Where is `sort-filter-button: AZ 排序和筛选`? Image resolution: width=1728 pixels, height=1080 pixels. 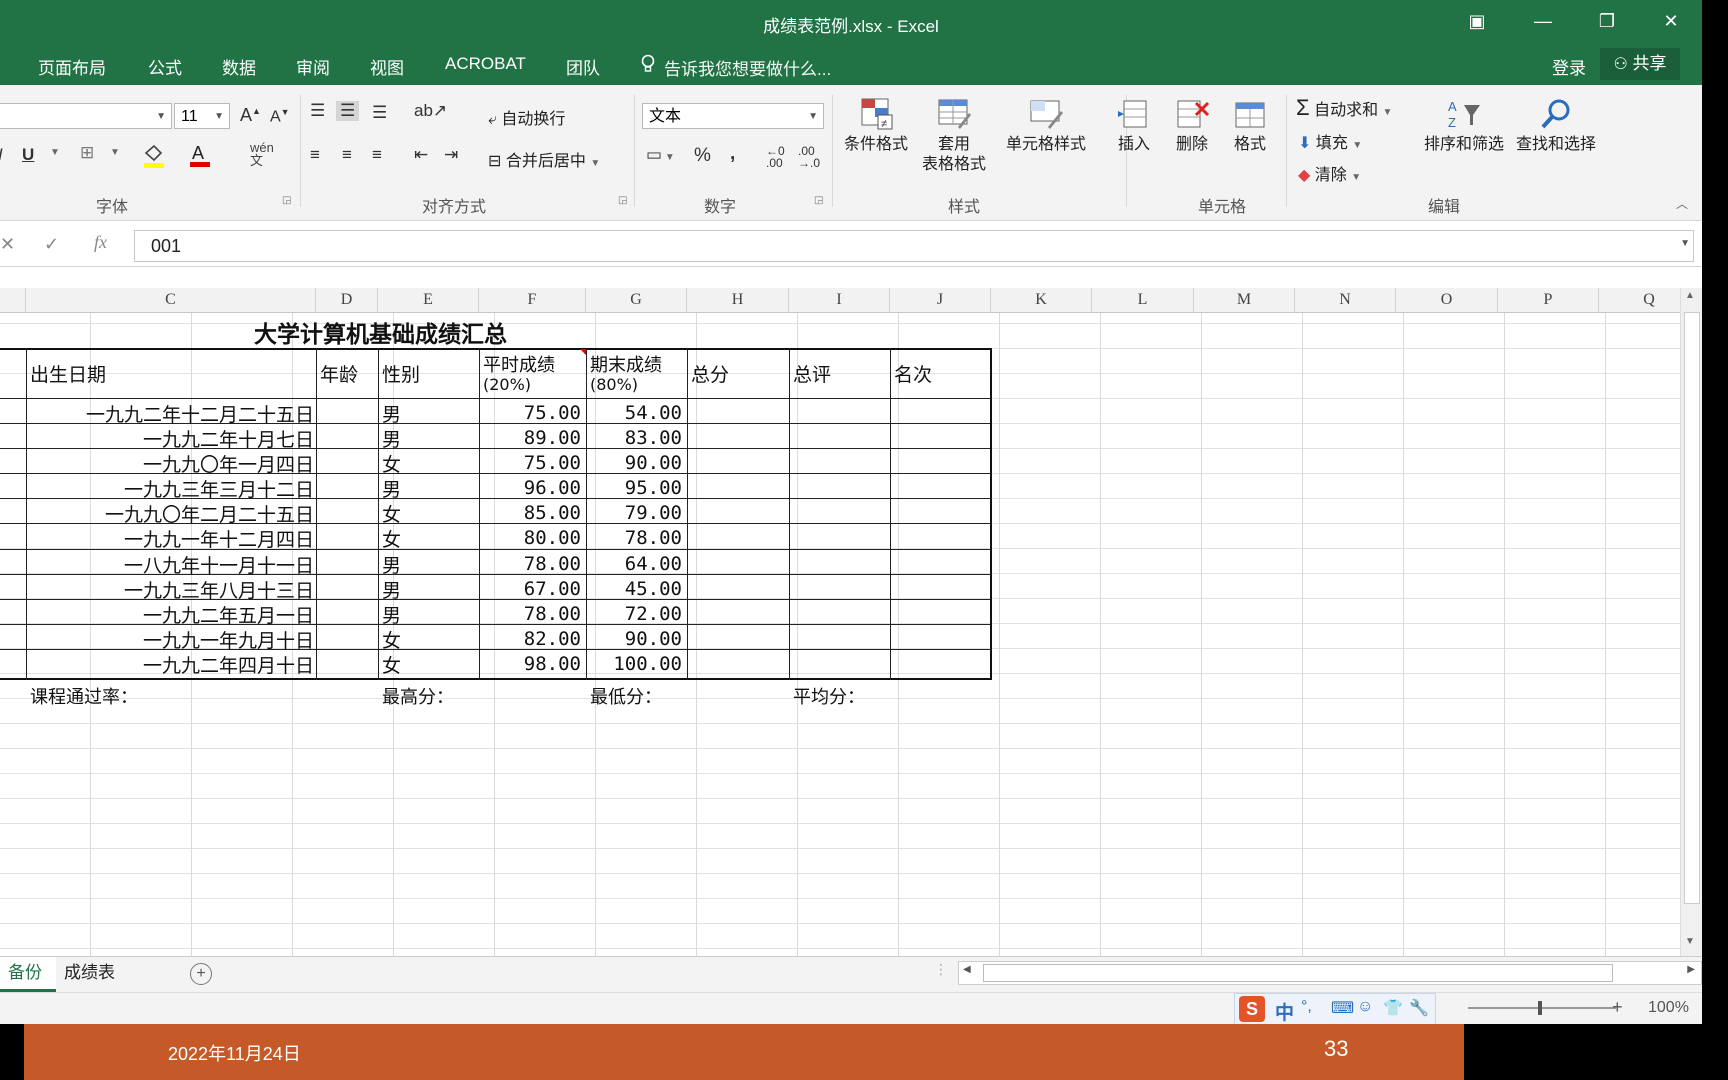
sort-filter-button: AZ 排序和筛选 is located at coordinates (1464, 126).